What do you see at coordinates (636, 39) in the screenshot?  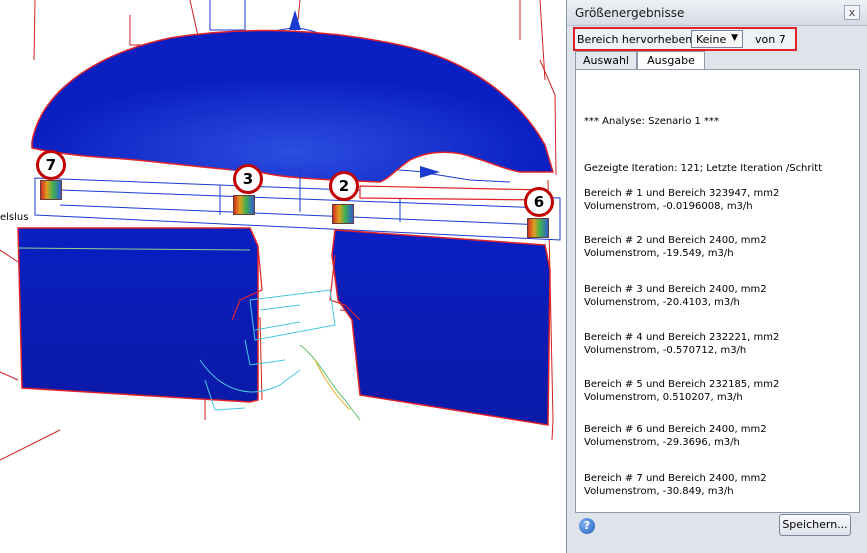 I see `highlight-region-label: Bereich hervorheben:` at bounding box center [636, 39].